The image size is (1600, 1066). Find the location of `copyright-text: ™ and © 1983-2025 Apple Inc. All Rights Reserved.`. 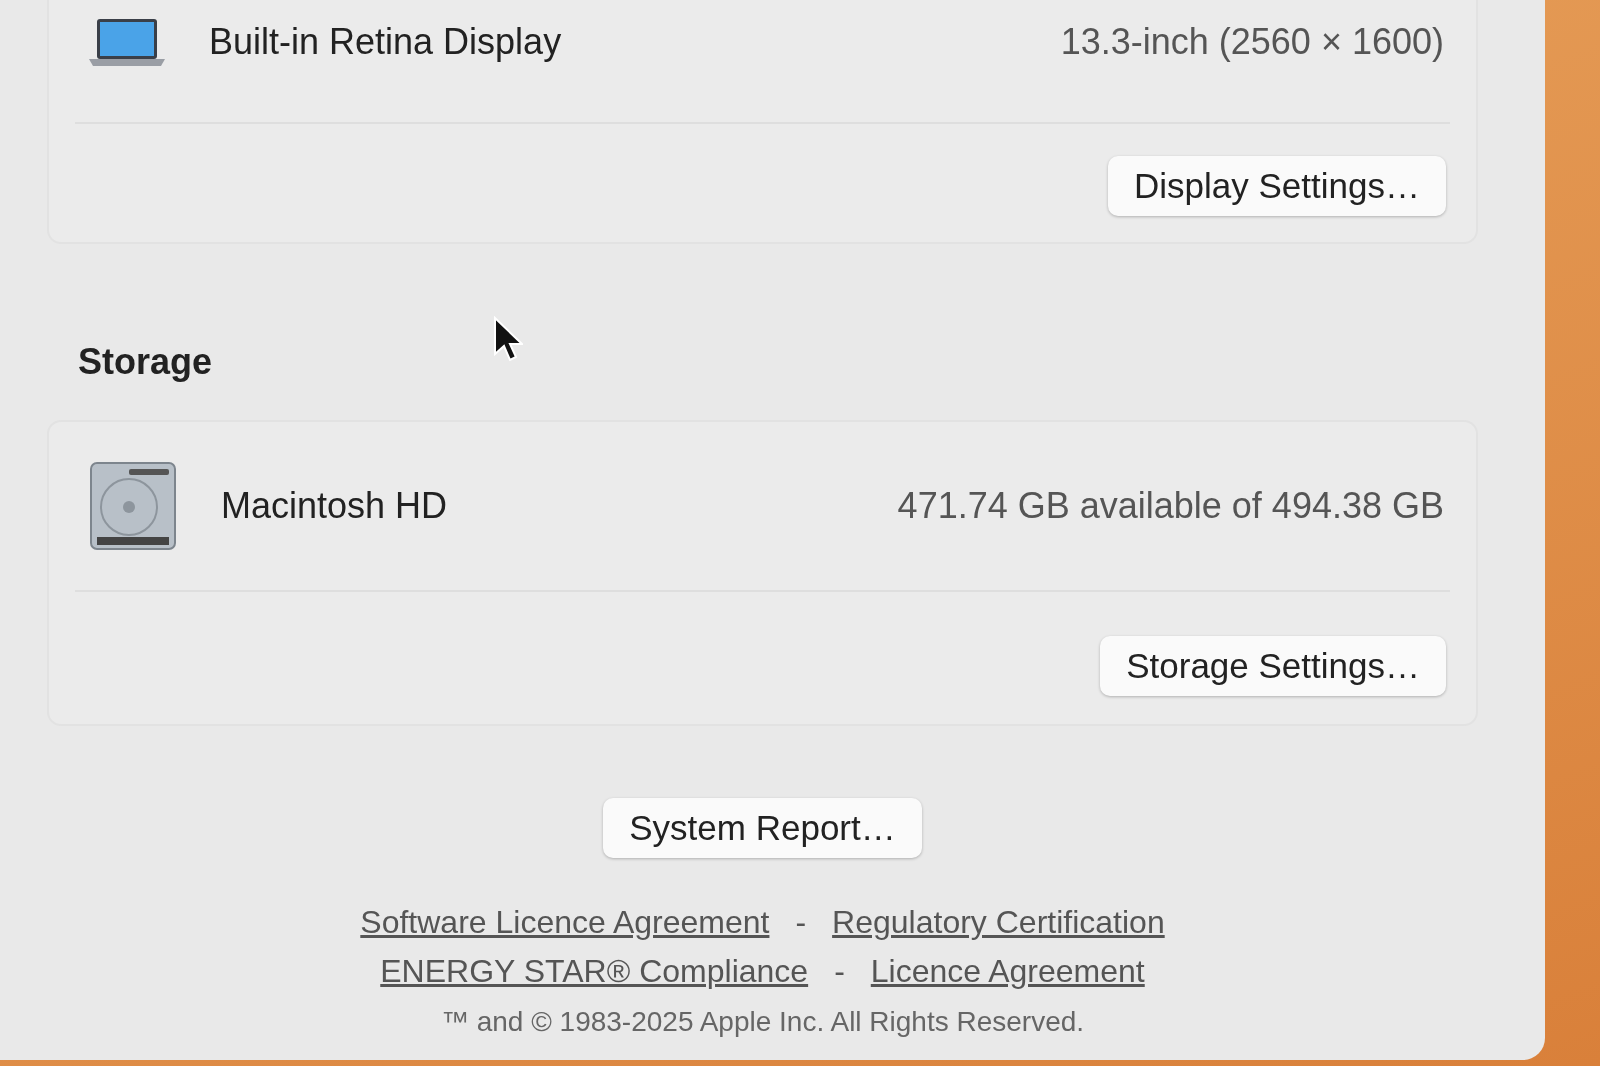

copyright-text: ™ and © 1983-2025 Apple Inc. All Rights Reserved. is located at coordinates (762, 1022).